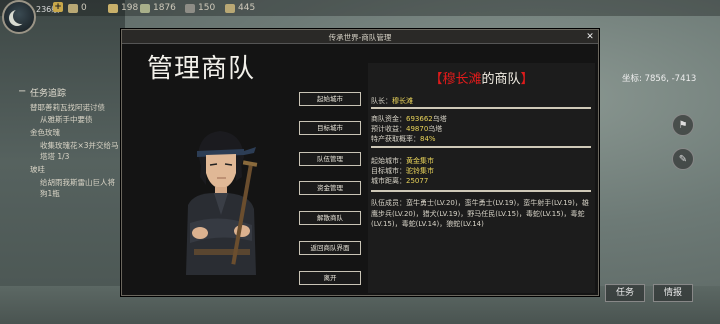  Describe the element at coordinates (330, 278) in the screenshot. I see `leave-button: 离开` at that location.